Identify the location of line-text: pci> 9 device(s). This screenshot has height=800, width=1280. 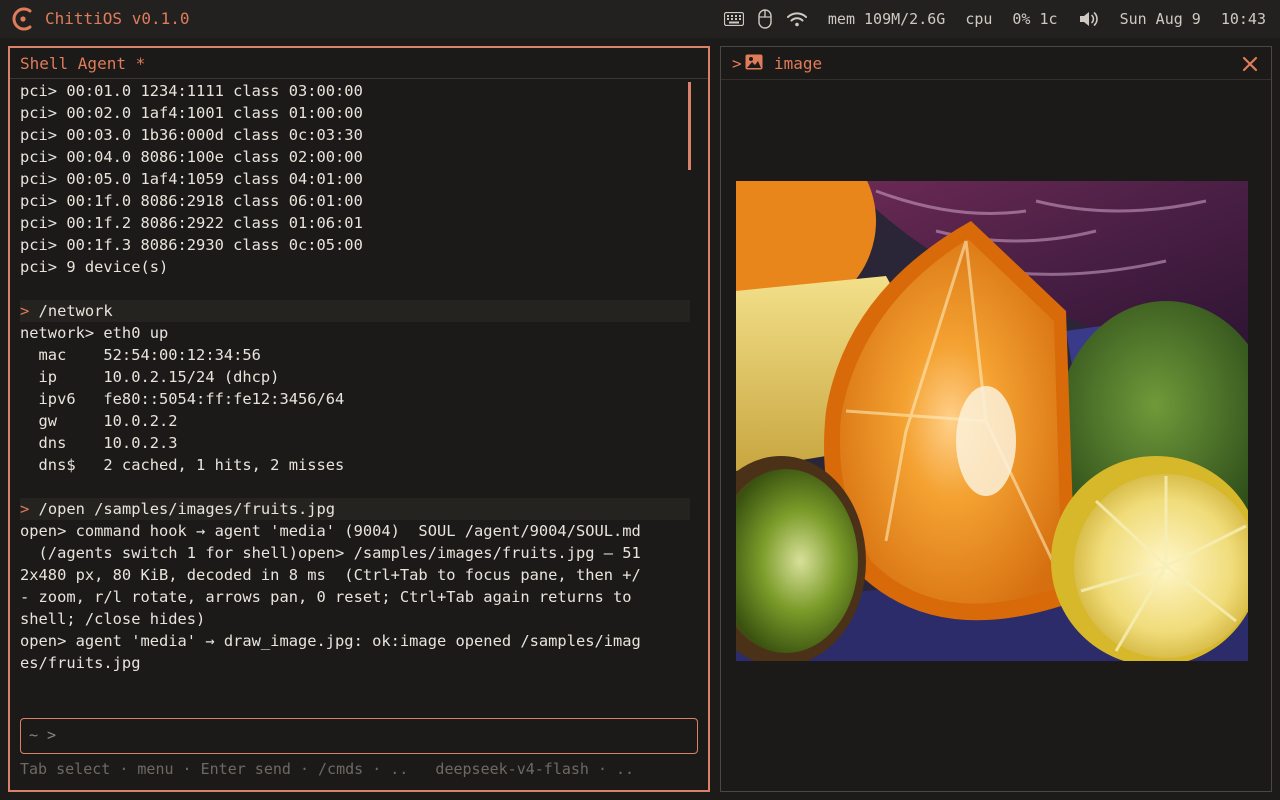
(94, 267).